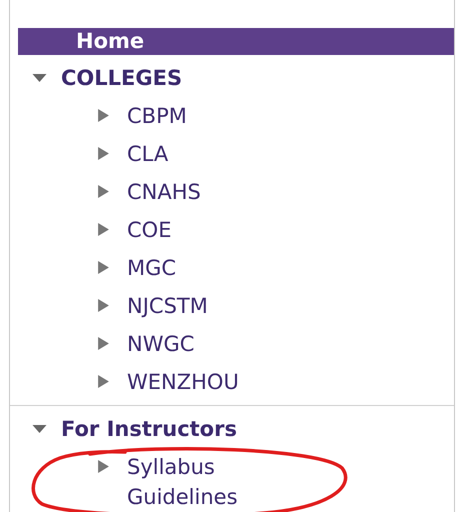 This screenshot has width=462, height=512. What do you see at coordinates (212, 114) in the screenshot?
I see `tree-item: CBPM` at bounding box center [212, 114].